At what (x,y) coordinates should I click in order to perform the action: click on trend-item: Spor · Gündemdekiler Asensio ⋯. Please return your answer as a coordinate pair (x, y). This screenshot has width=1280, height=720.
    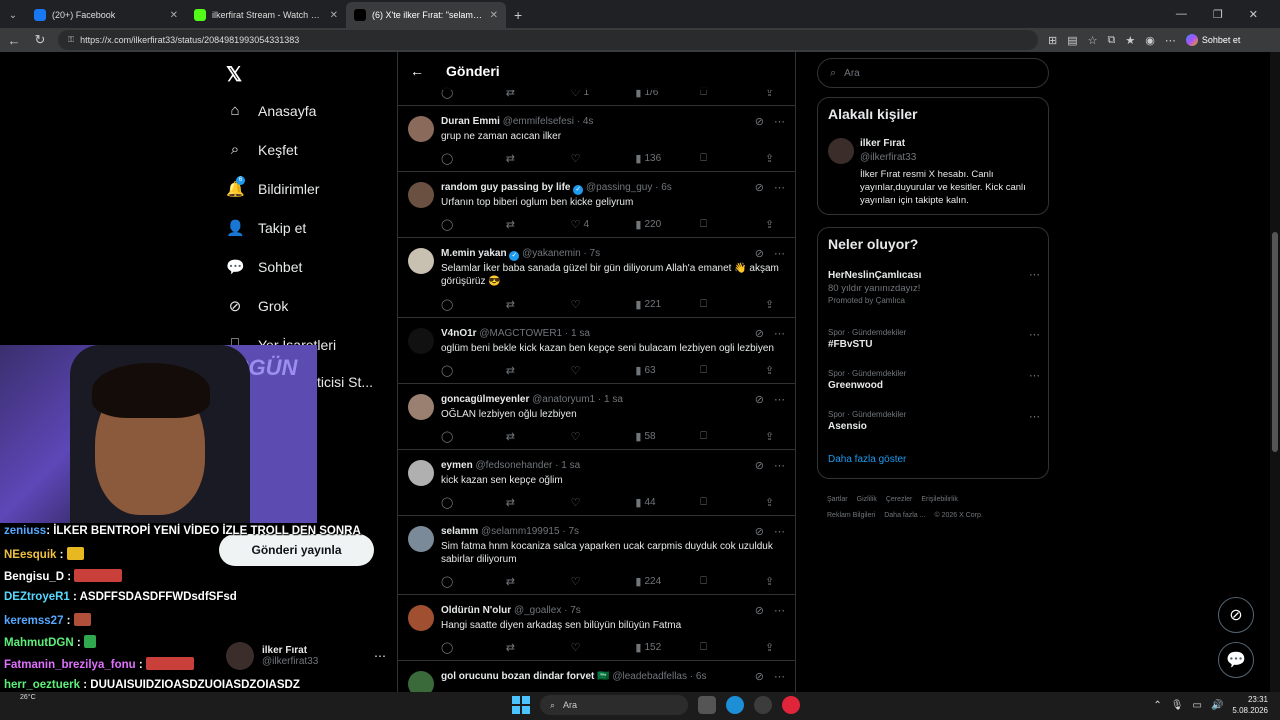
    Looking at the image, I should click on (934, 421).